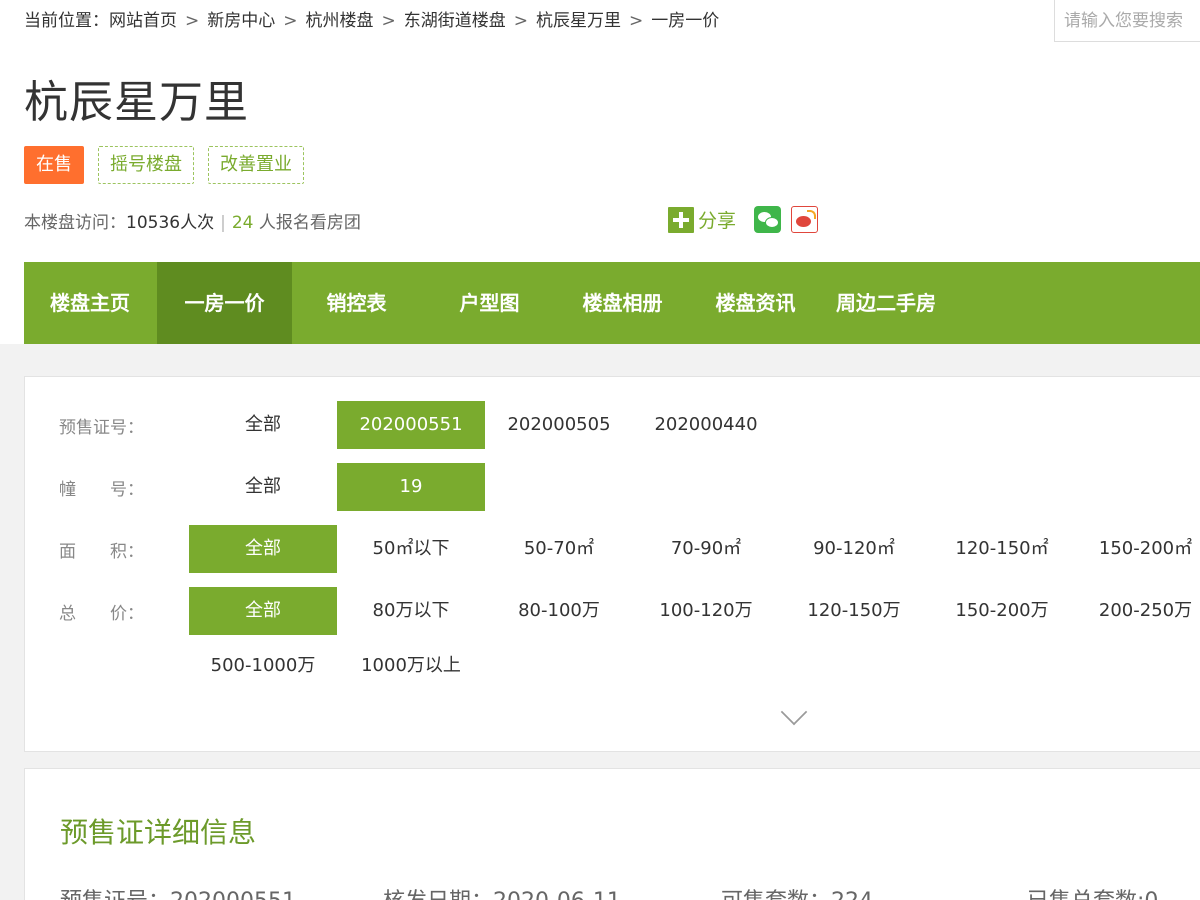 The width and height of the screenshot is (1200, 900). Describe the element at coordinates (755, 303) in the screenshot. I see `nav-item-news: 楼盘资讯` at that location.